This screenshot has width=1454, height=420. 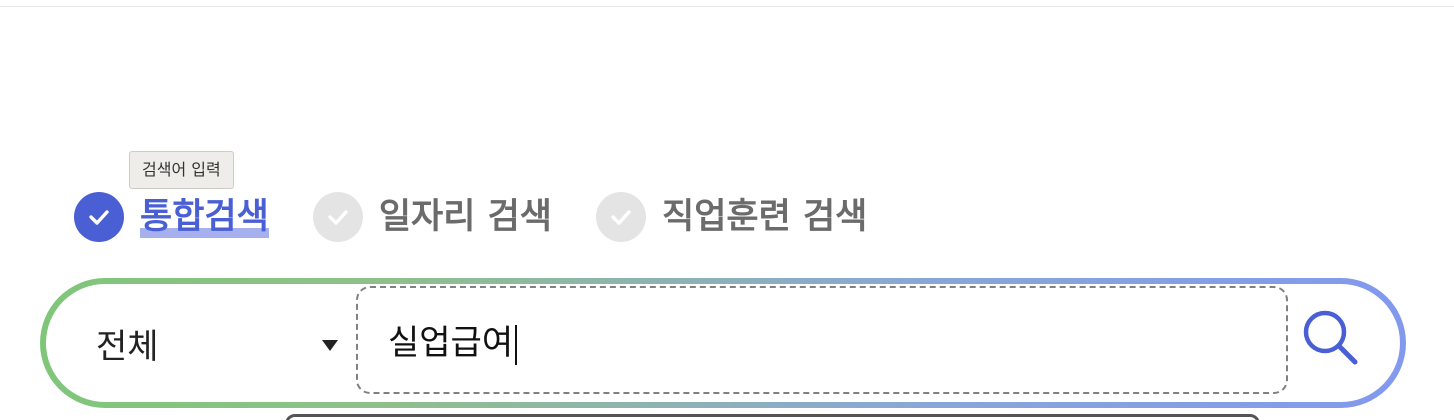 What do you see at coordinates (451, 343) in the screenshot?
I see `search-query-text: 실업급여` at bounding box center [451, 343].